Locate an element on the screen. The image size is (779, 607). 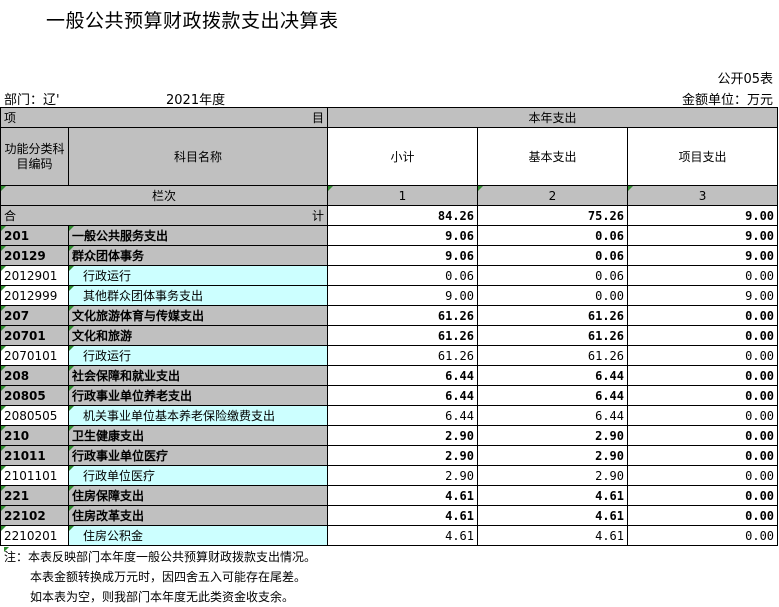
report-title: 一般公共预算财政拨款支出决算表 is located at coordinates (192, 21).